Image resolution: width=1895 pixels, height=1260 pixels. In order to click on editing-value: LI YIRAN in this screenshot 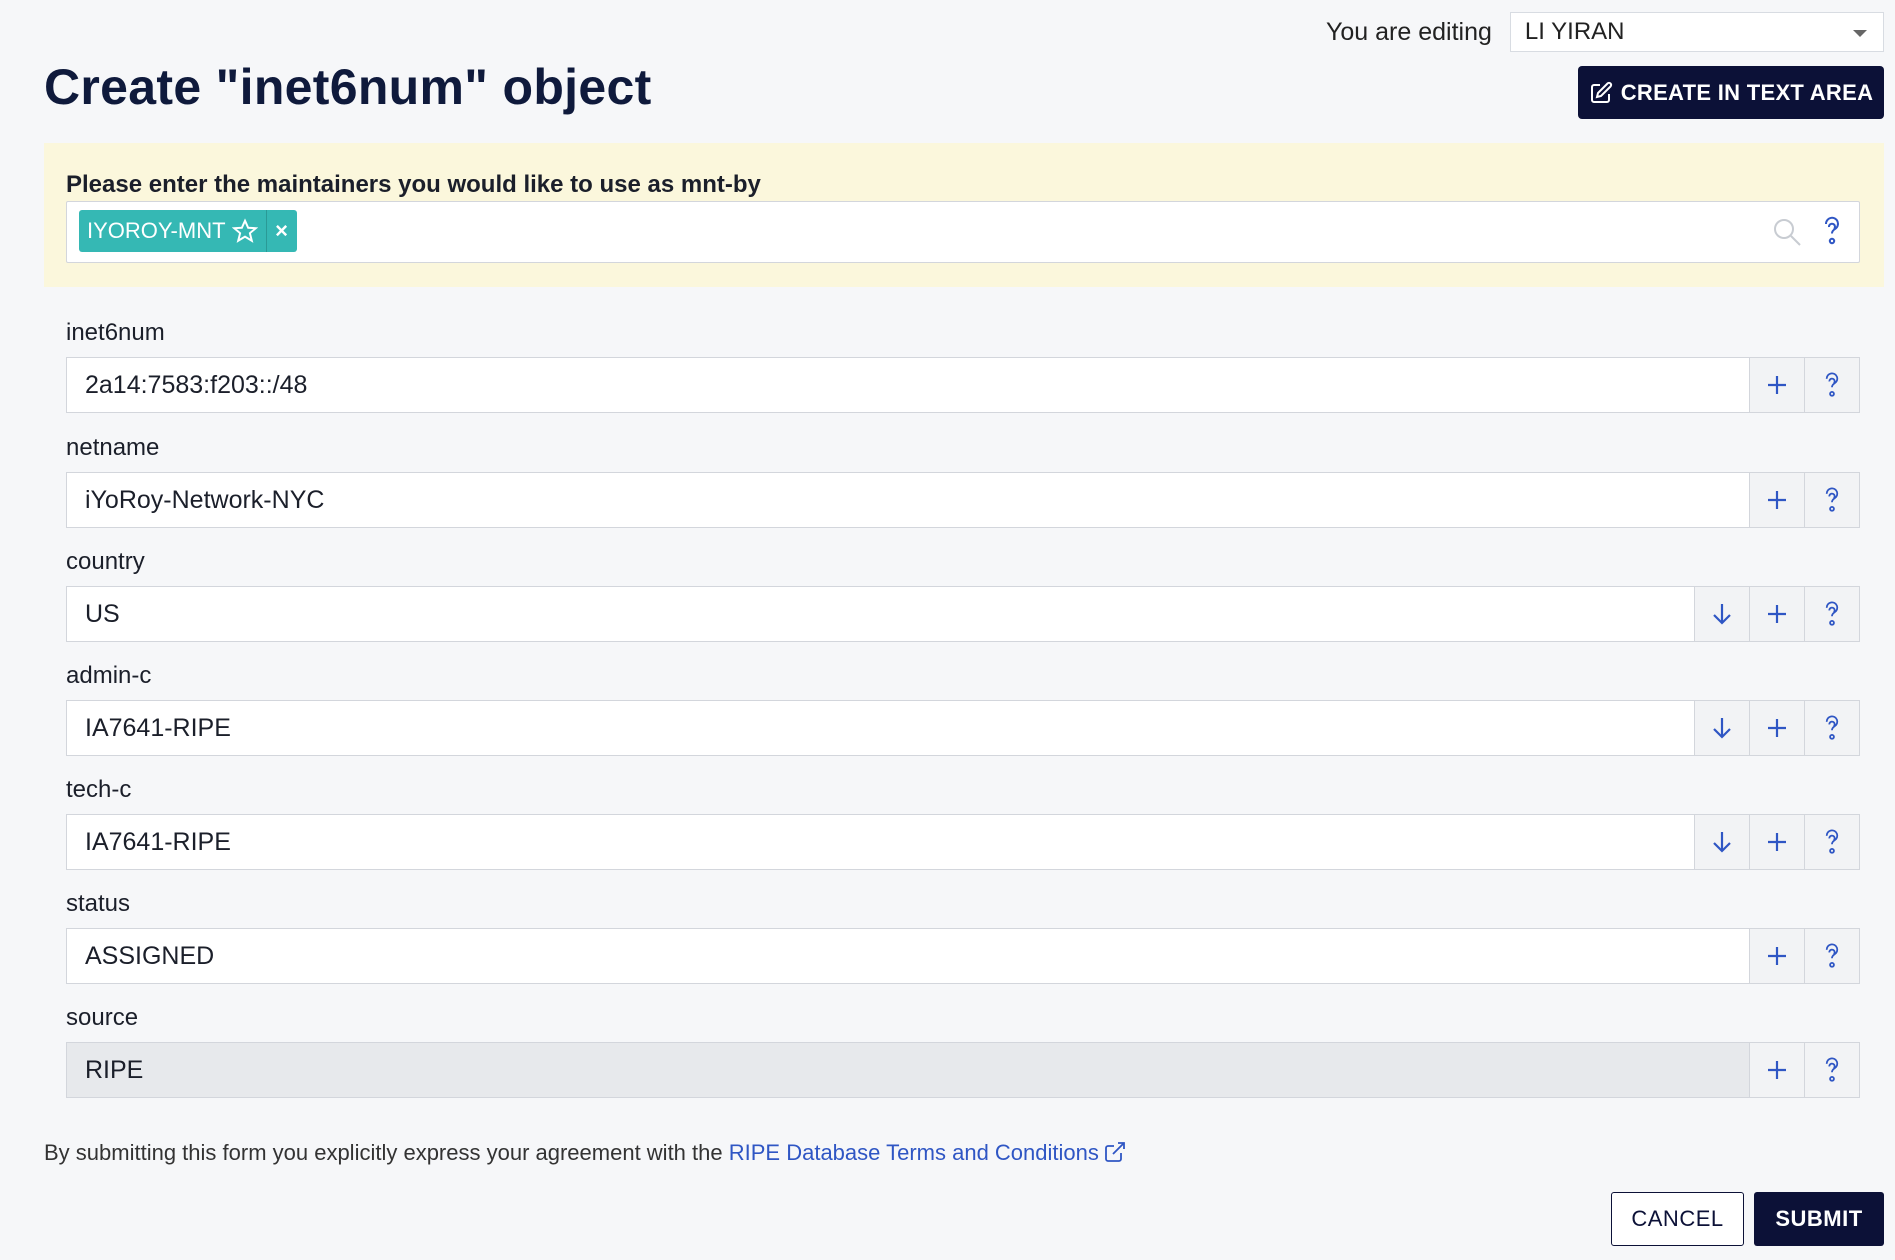, I will do `click(1574, 31)`.